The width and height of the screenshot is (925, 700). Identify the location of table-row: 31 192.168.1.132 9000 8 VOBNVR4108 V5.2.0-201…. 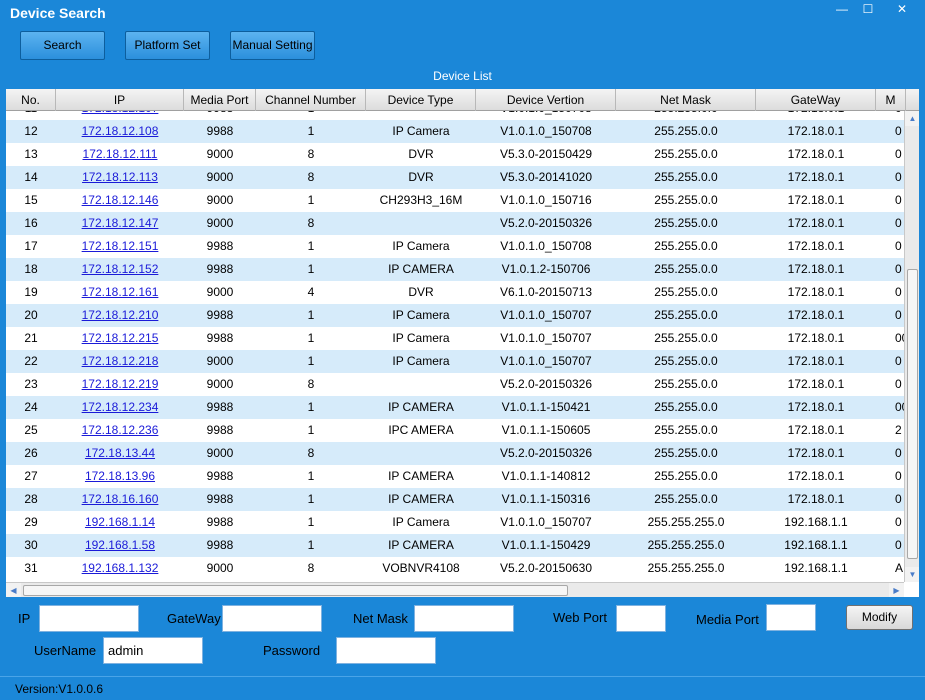
(455, 568).